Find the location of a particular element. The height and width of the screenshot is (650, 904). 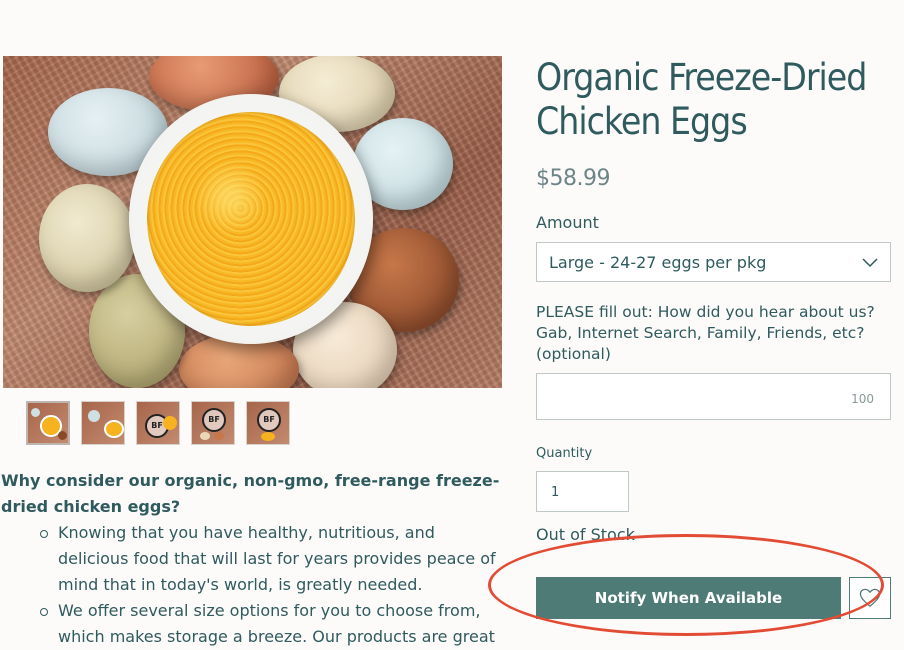

quantity-input: 1 is located at coordinates (582, 491).